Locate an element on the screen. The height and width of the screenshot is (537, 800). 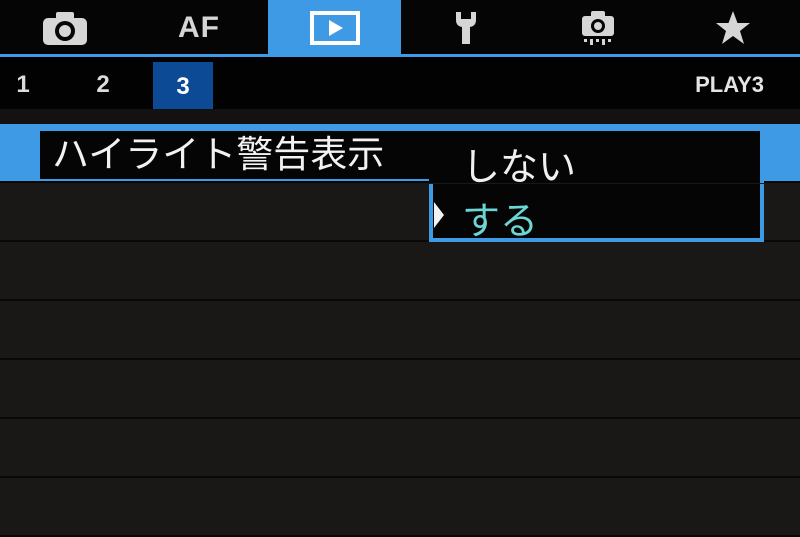
tab-af-label: AF is located at coordinates (199, 27).